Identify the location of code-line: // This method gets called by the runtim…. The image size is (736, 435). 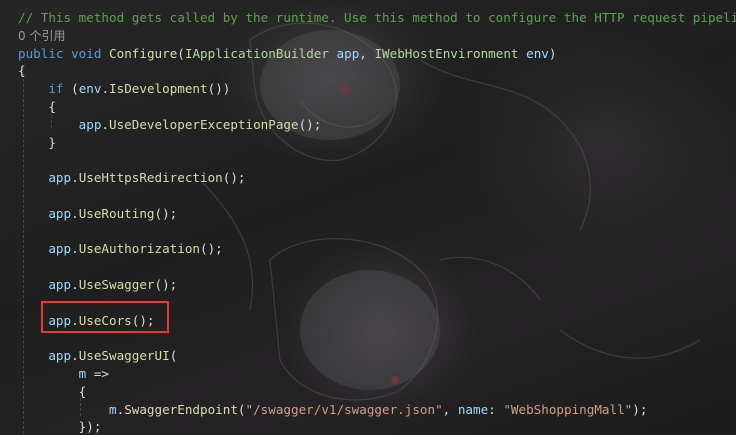
(377, 18).